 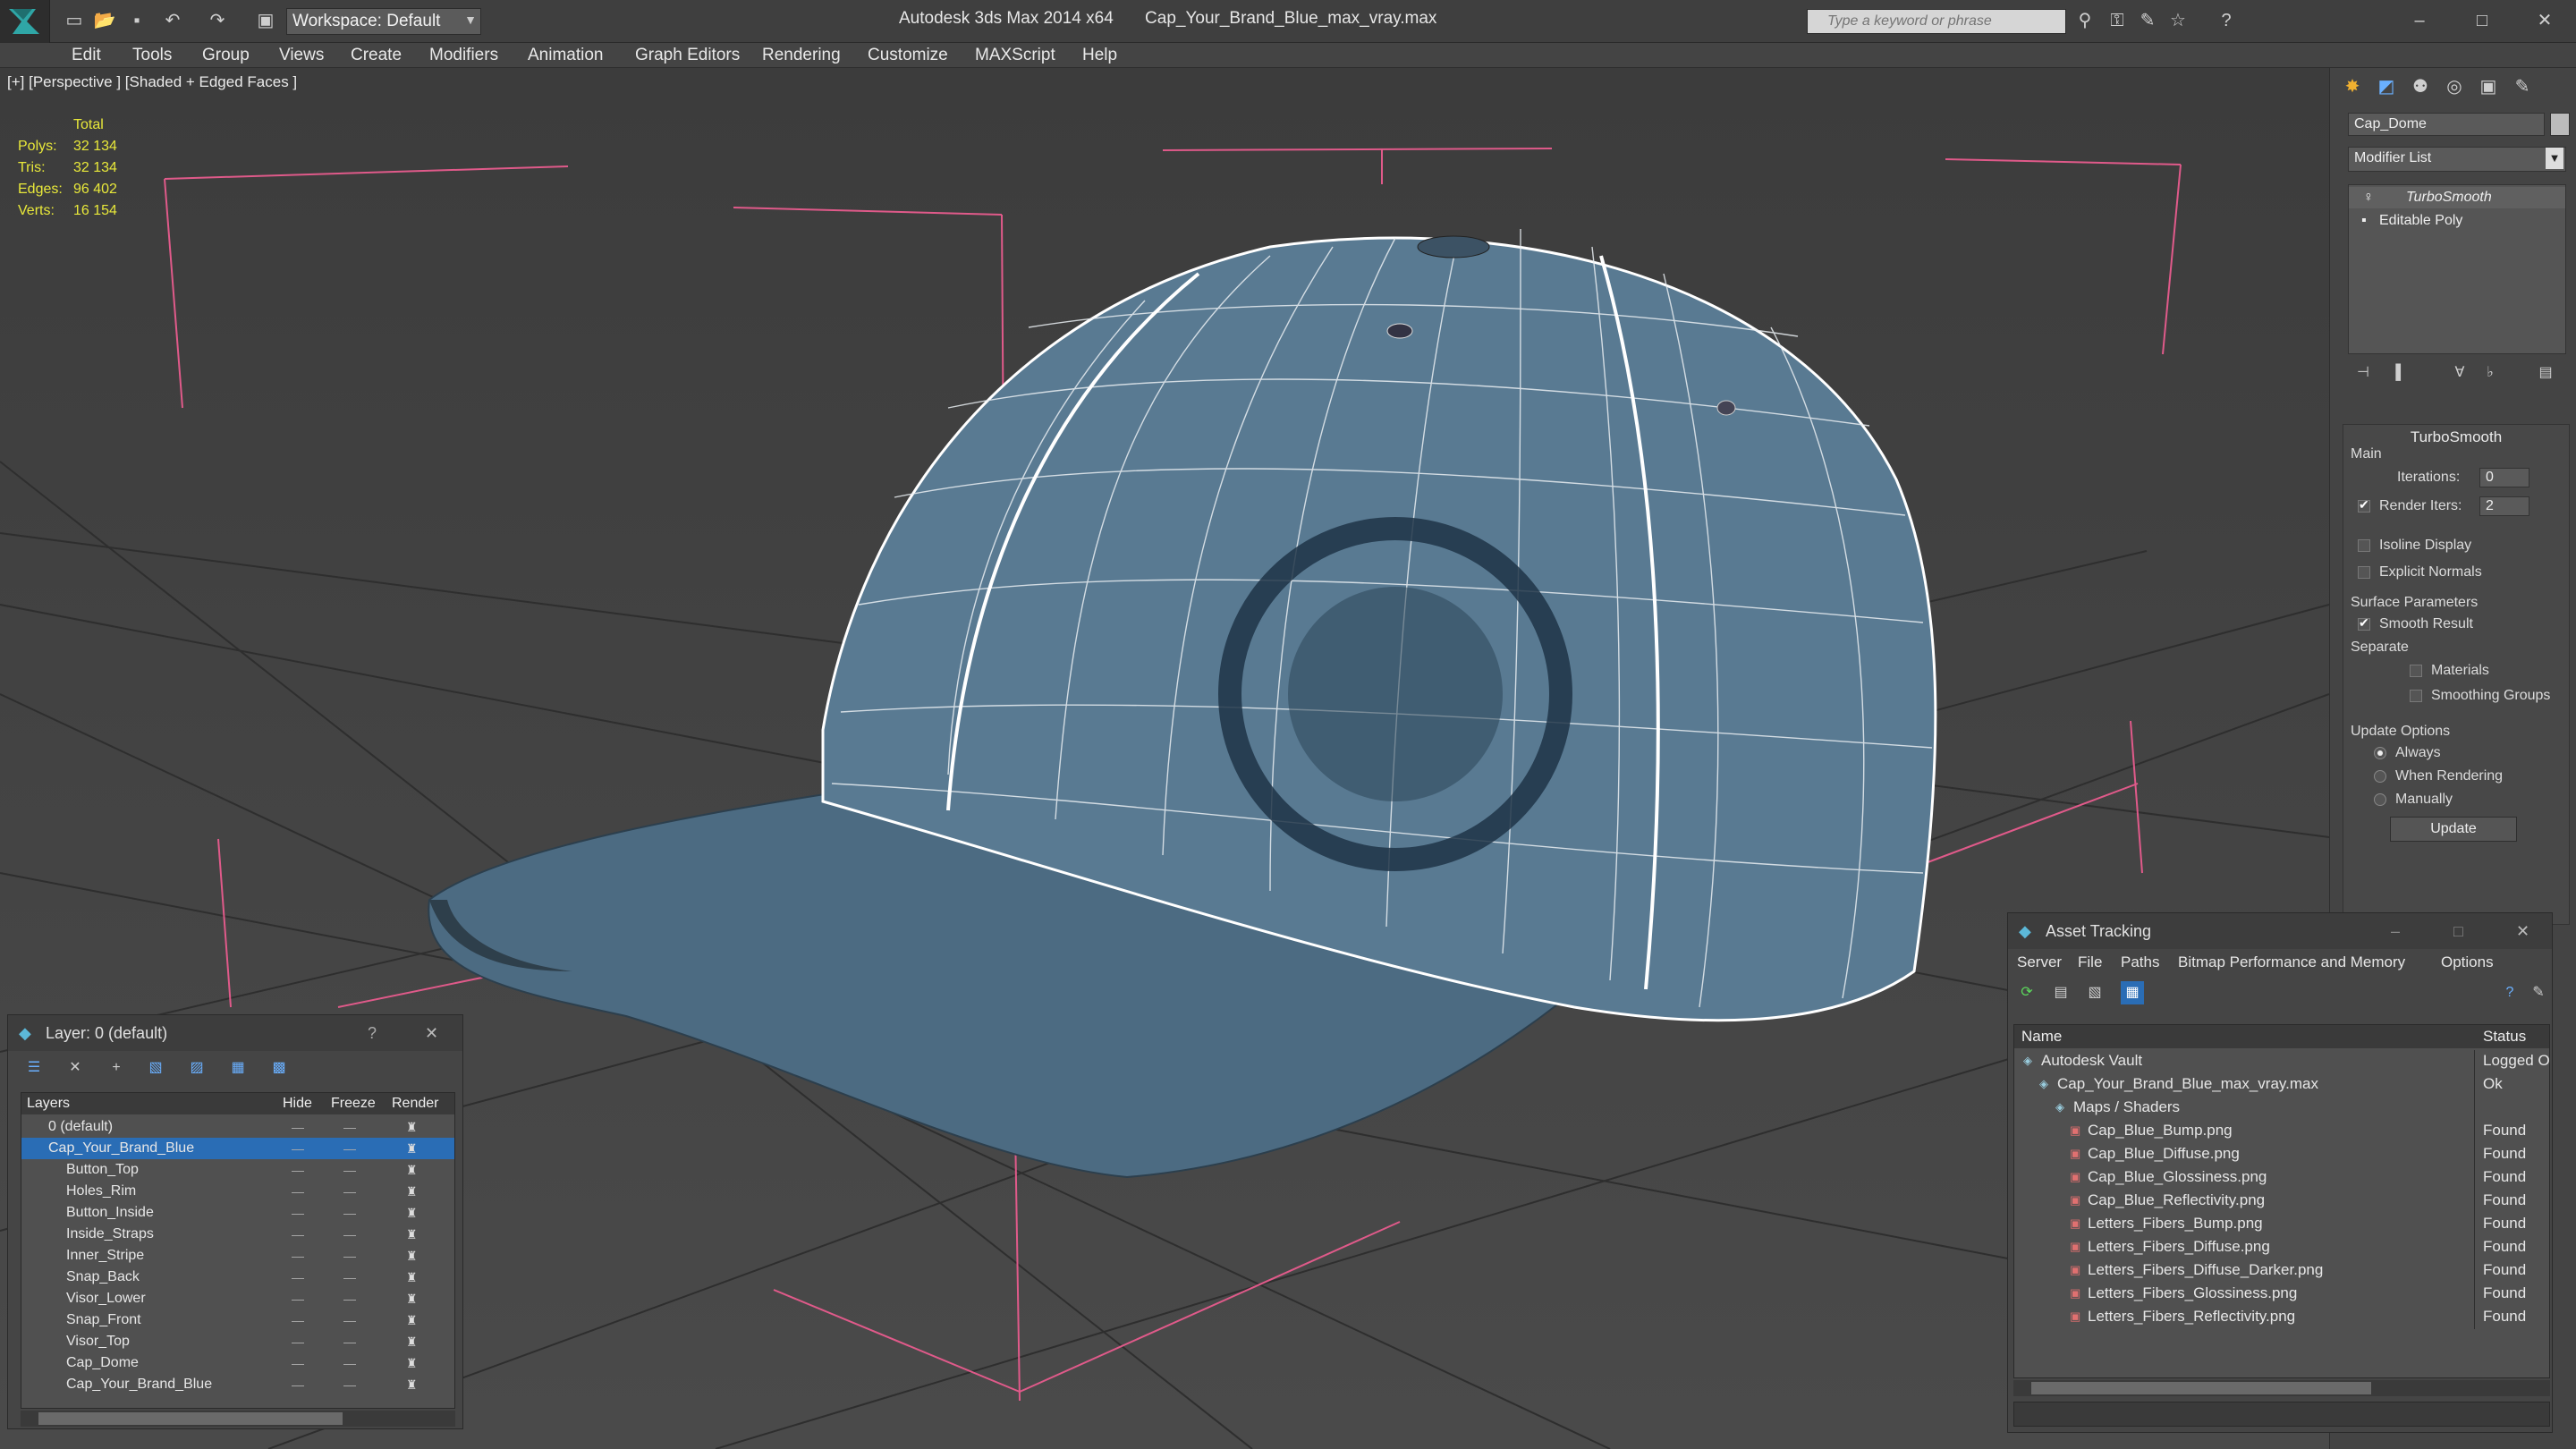 I want to click on menu-customize: Customize, so click(x=908, y=55).